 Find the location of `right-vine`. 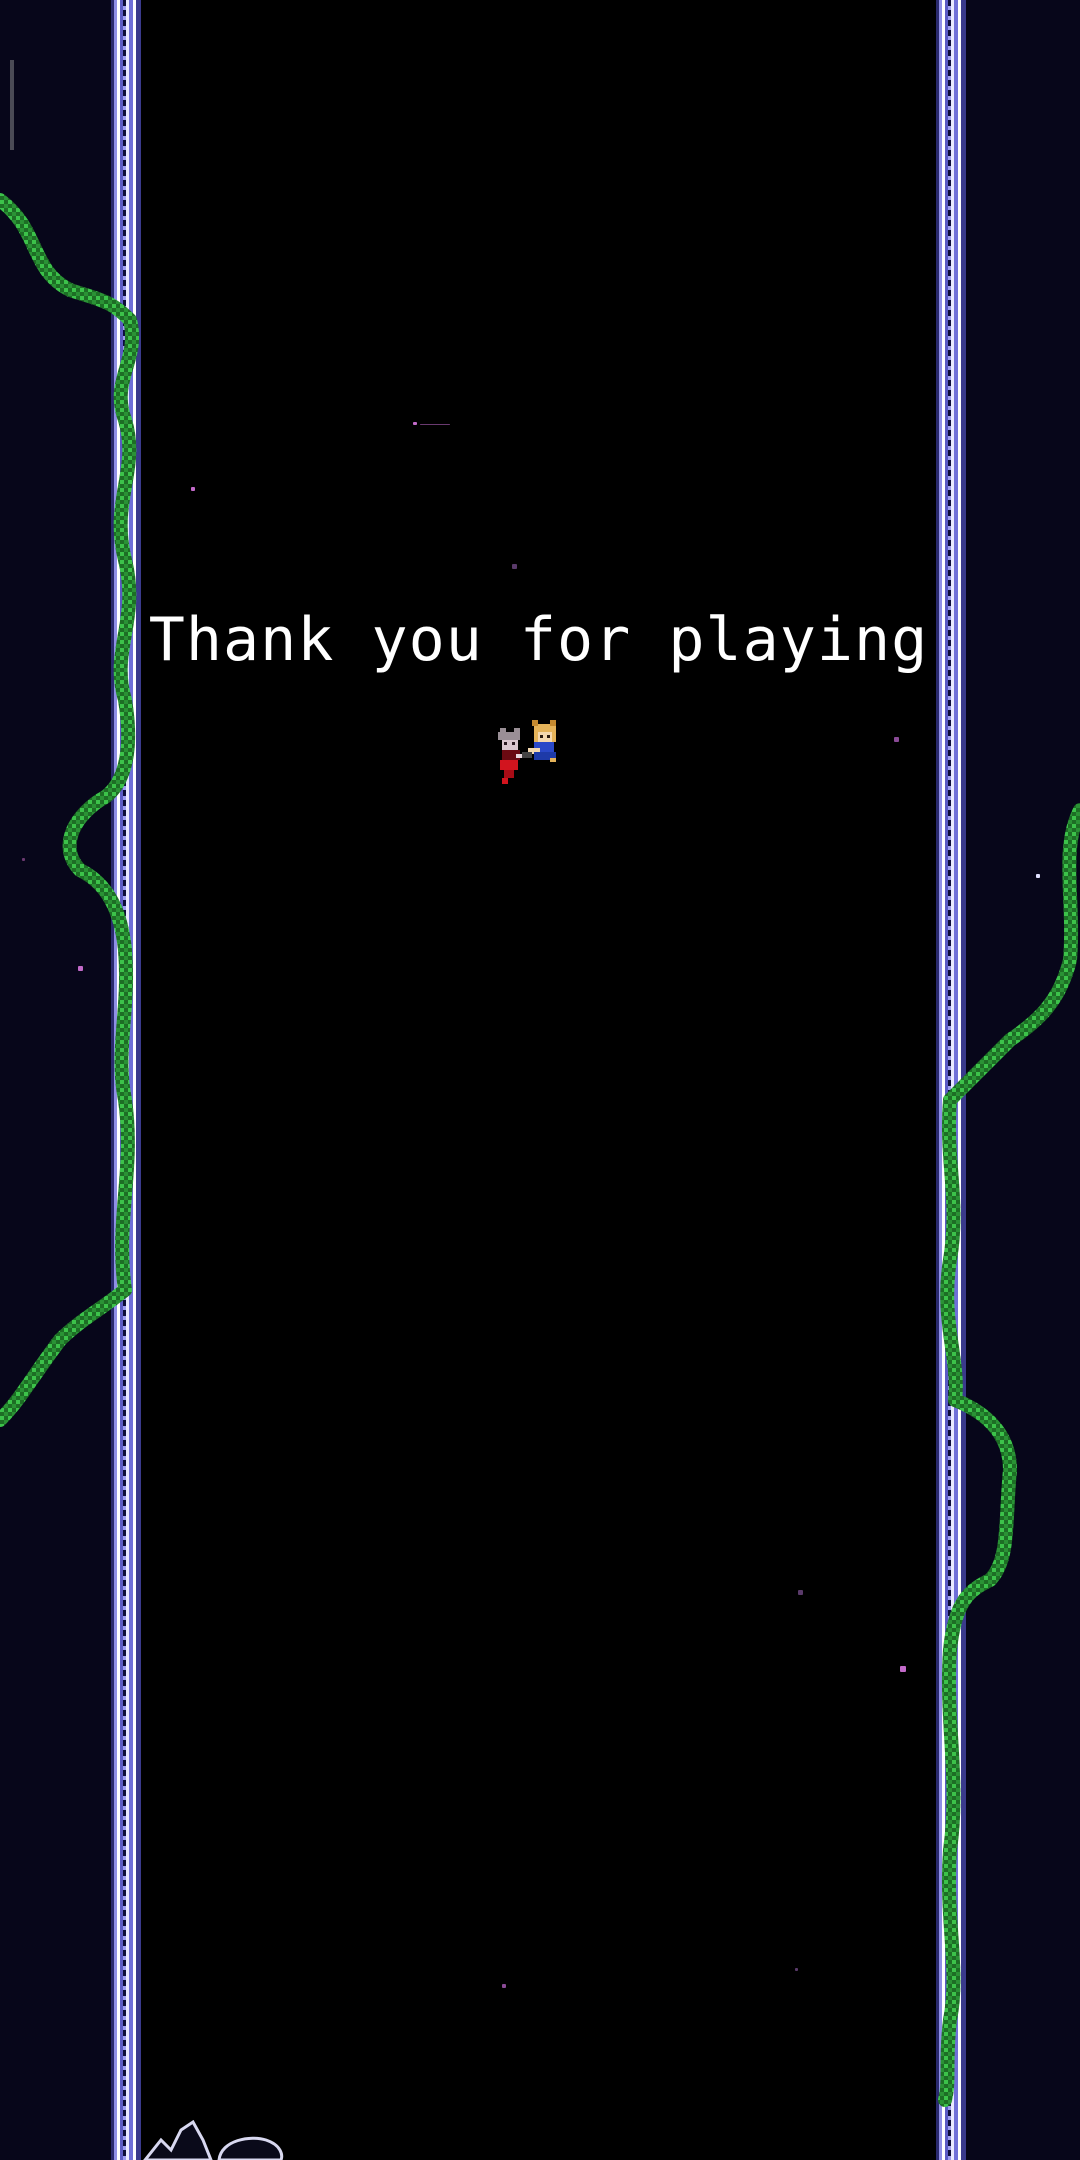

right-vine is located at coordinates (1009, 1455).